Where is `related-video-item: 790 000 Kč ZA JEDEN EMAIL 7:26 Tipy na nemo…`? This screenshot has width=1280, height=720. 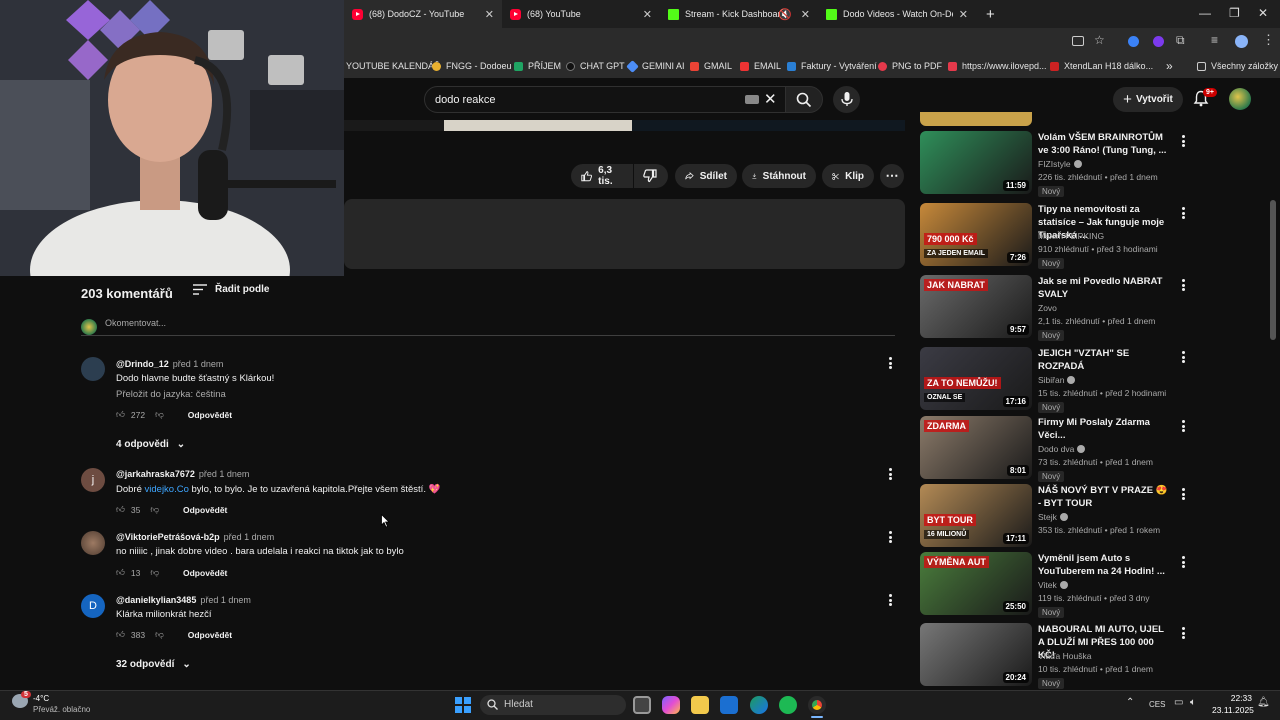 related-video-item: 790 000 Kč ZA JEDEN EMAIL 7:26 Tipy na nemo… is located at coordinates (1055, 236).